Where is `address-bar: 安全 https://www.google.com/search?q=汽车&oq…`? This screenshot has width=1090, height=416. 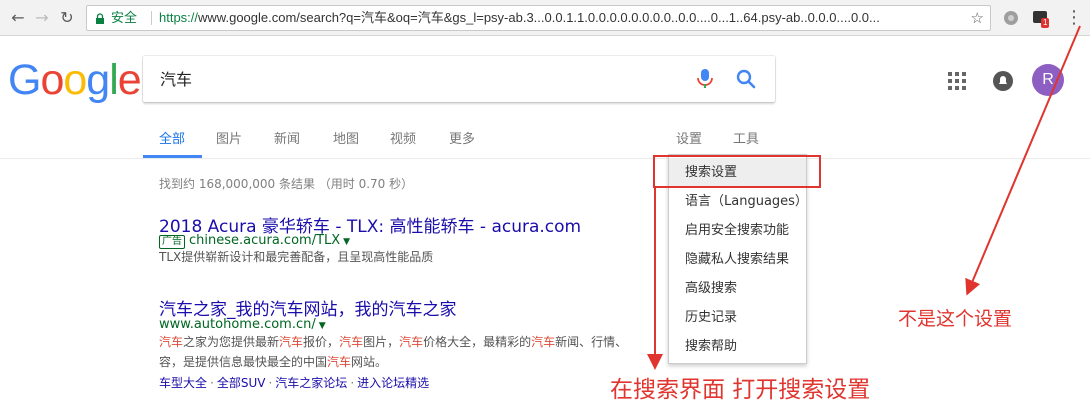 address-bar: 安全 https://www.google.com/search?q=汽车&oq… is located at coordinates (538, 18).